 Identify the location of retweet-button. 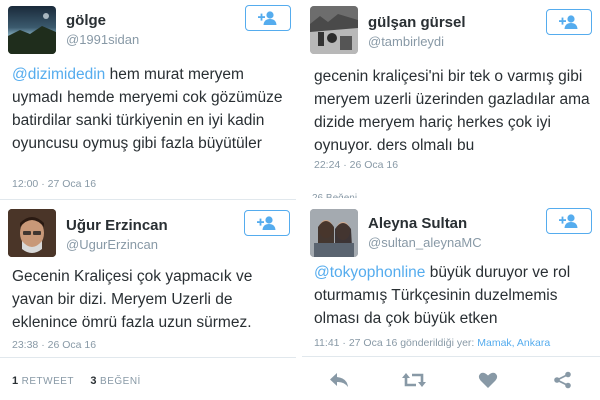
(414, 380).